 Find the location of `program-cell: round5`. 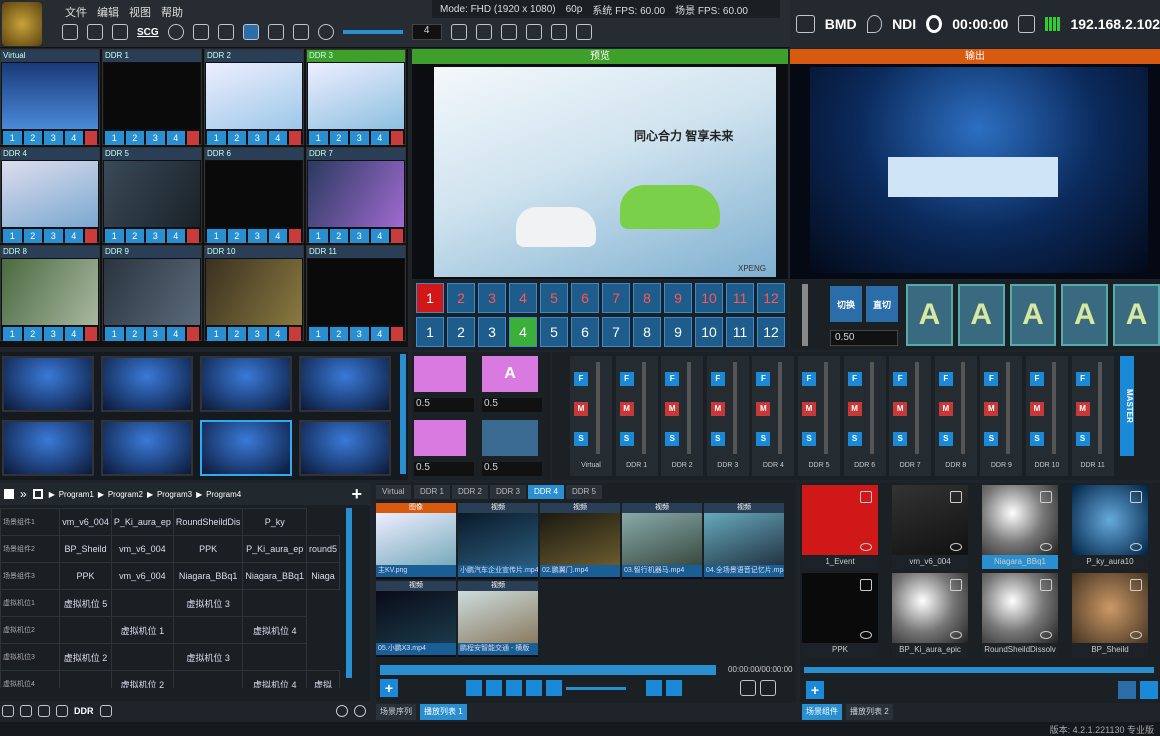

program-cell: round5 is located at coordinates (322, 549).